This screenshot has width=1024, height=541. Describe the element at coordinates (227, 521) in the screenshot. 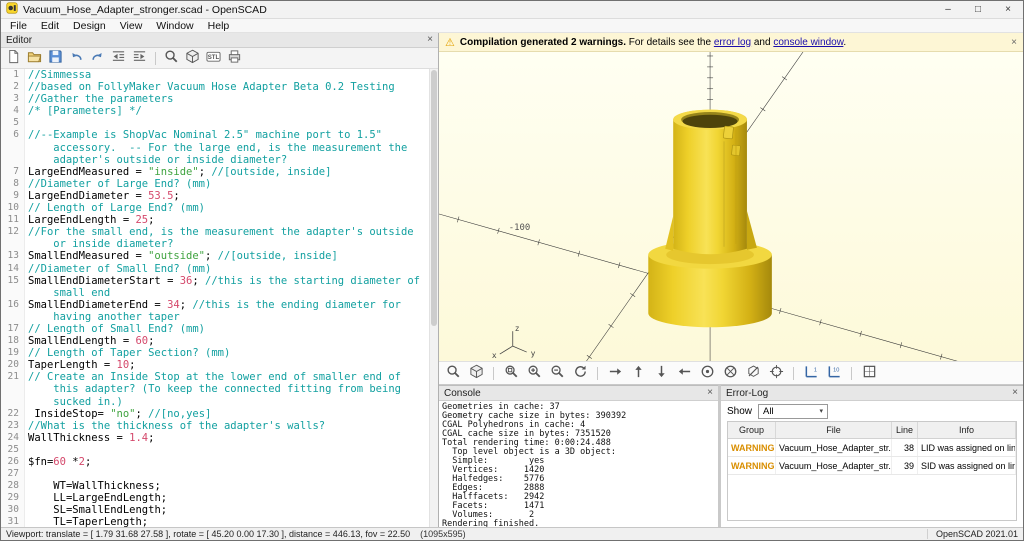

I see `code-text: TL=TaperLength;` at that location.